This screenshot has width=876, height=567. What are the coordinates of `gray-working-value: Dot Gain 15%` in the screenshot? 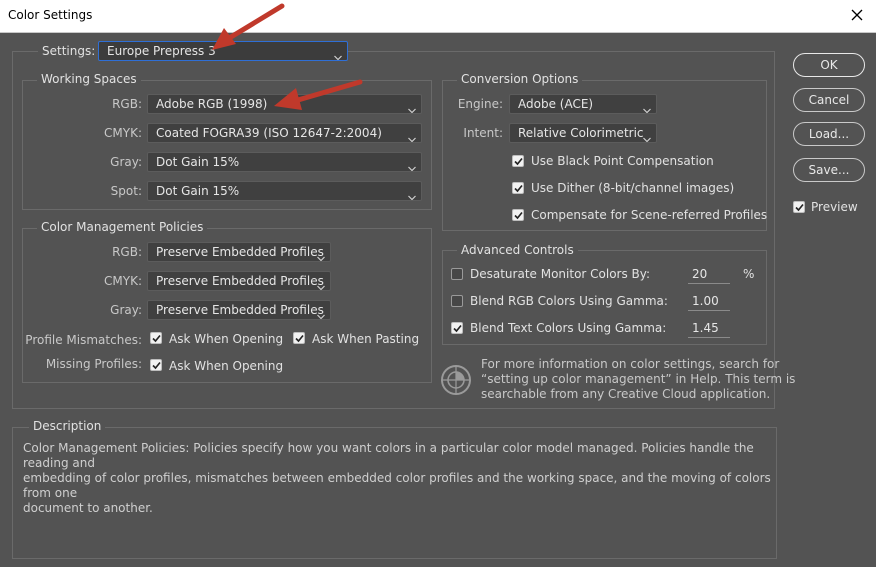 It's located at (198, 162).